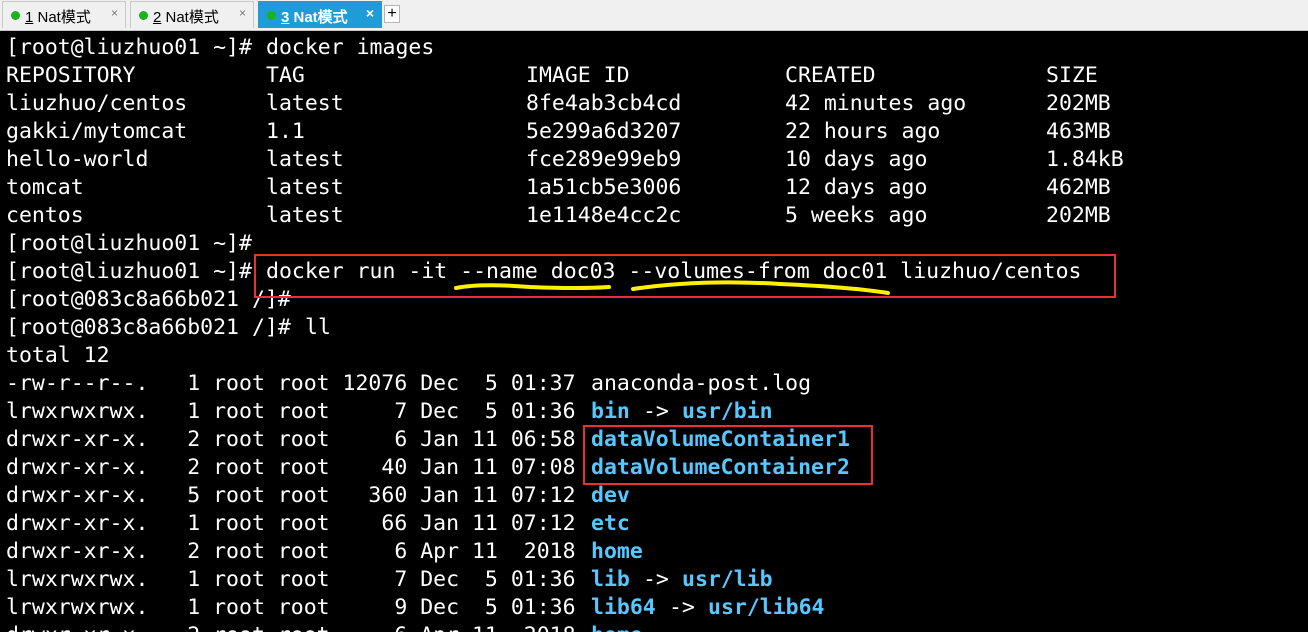 This screenshot has height=632, width=1308. I want to click on images-header-row: REPOSITORY TAG IMAGE ID CREATED SIZE, so click(552, 76).